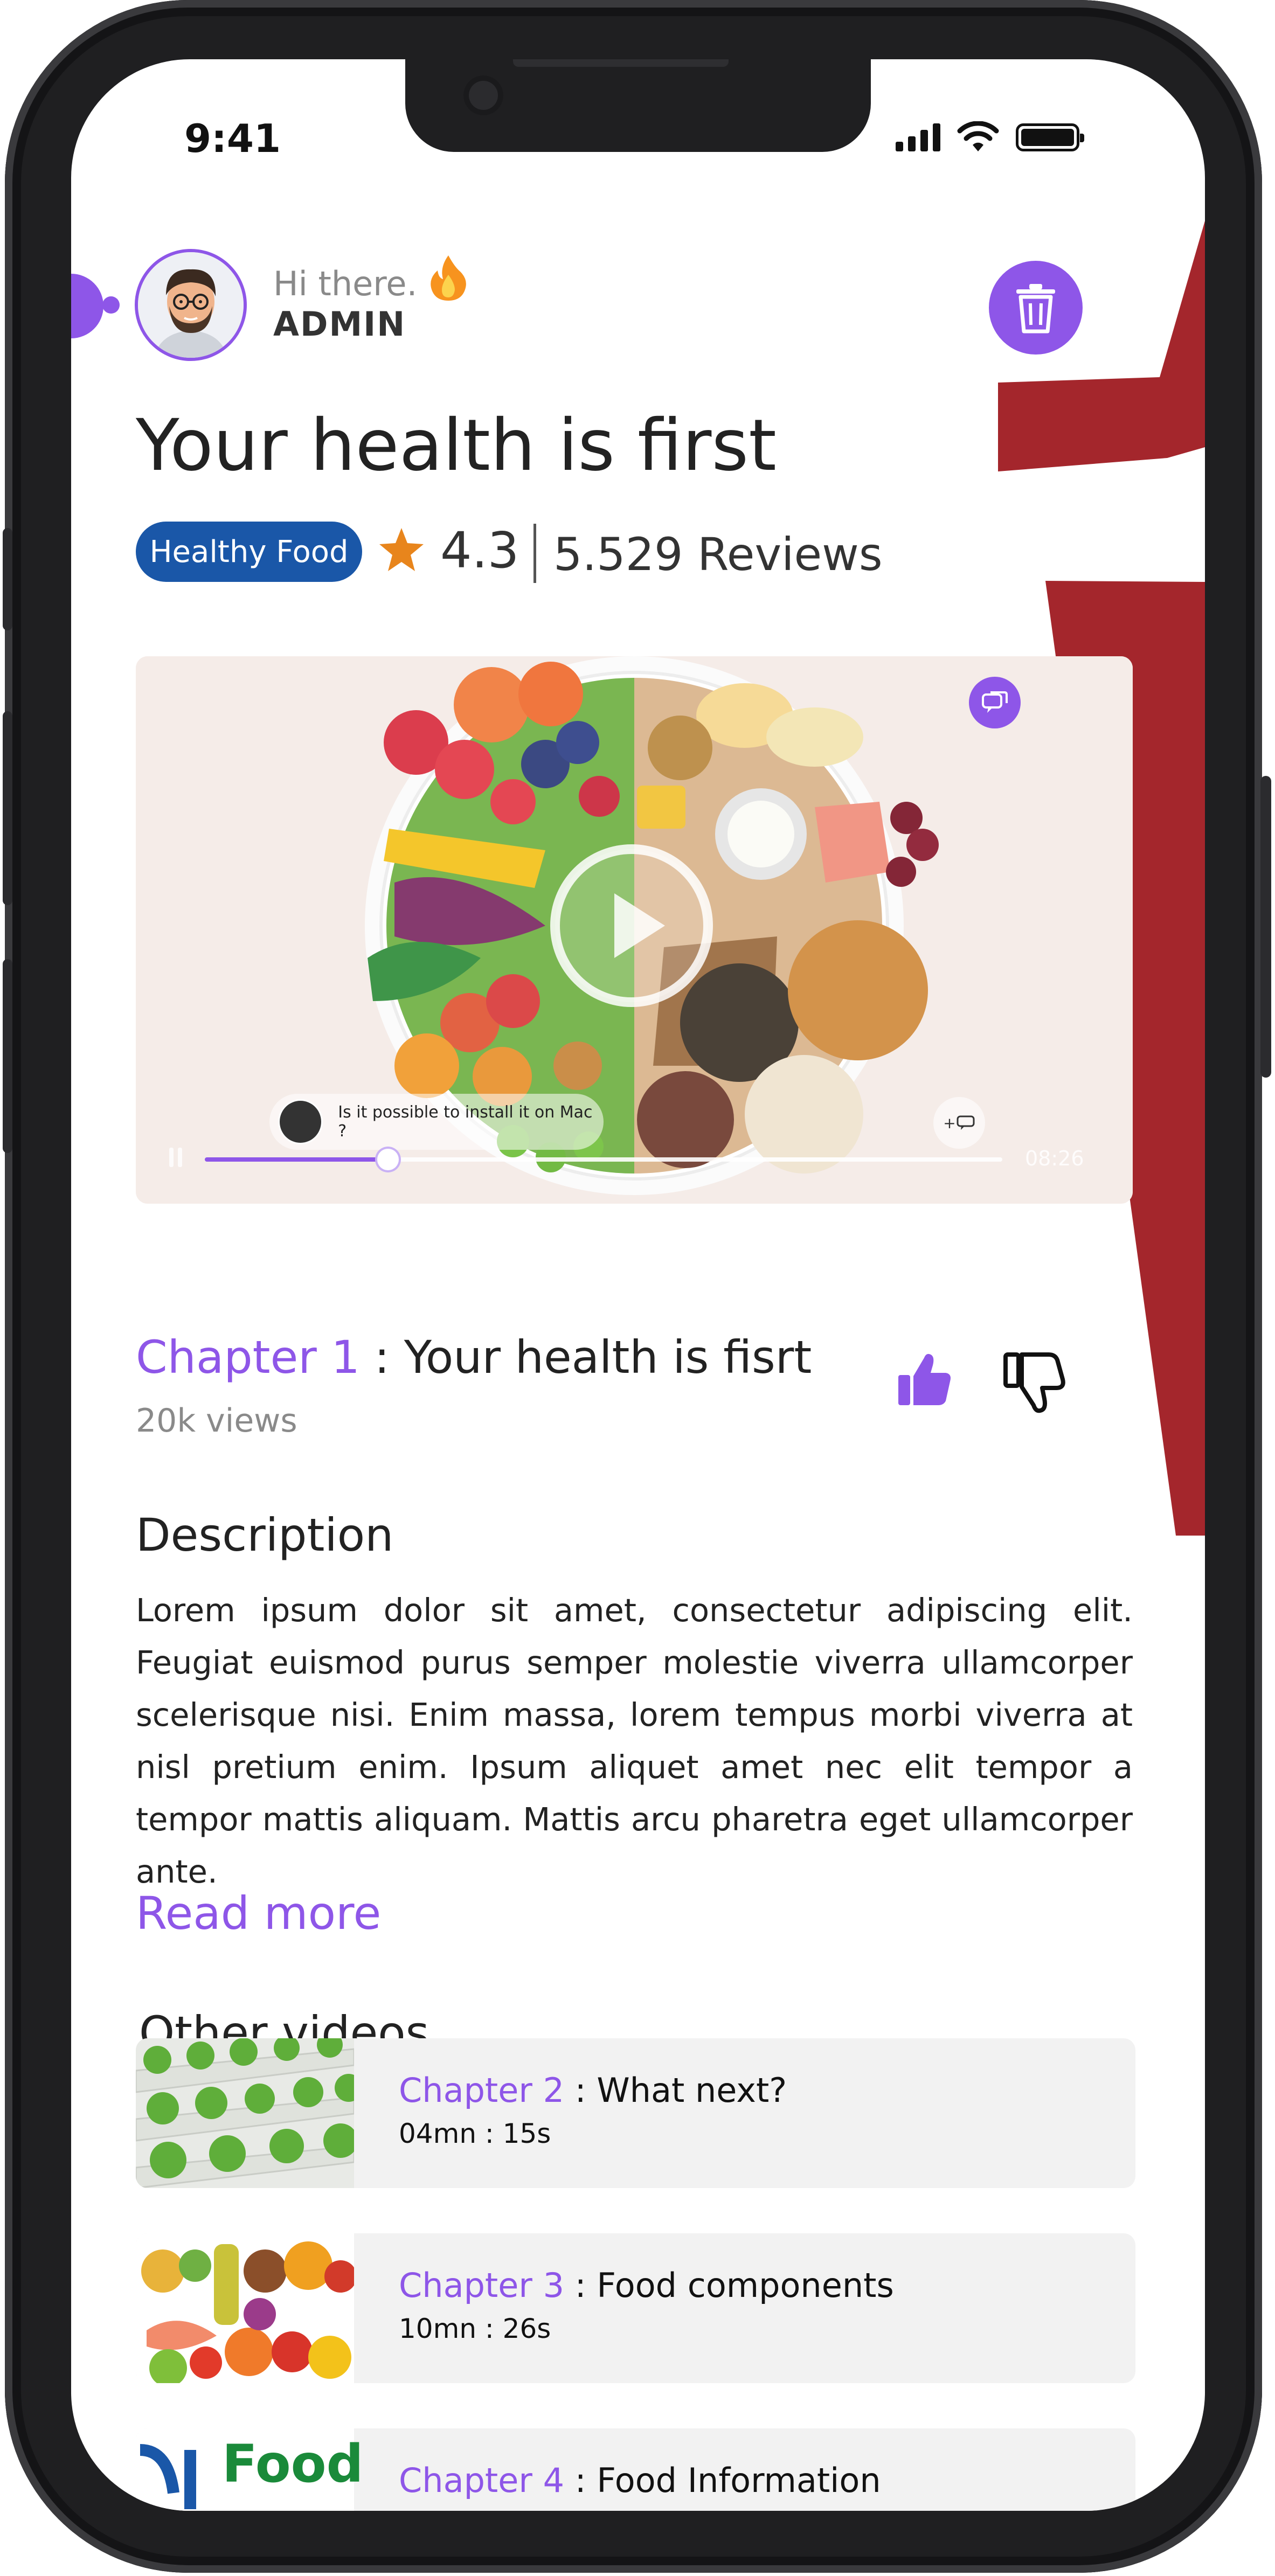  I want to click on chapter-label: Chapter 1, so click(248, 1357).